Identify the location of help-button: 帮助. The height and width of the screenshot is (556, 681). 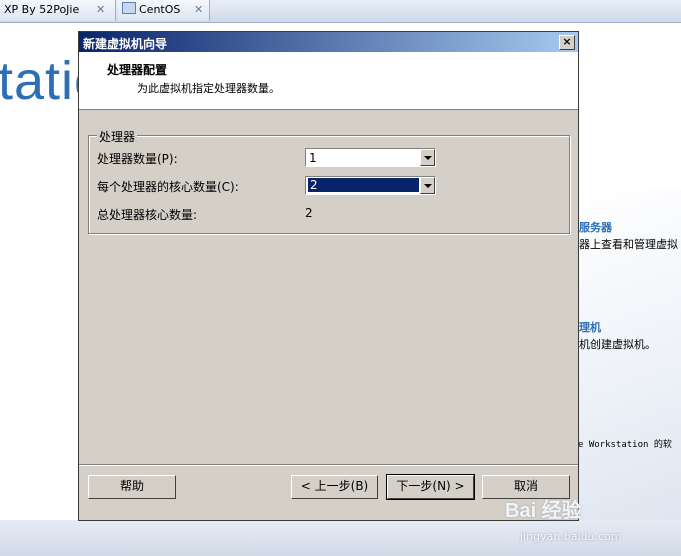
(132, 487).